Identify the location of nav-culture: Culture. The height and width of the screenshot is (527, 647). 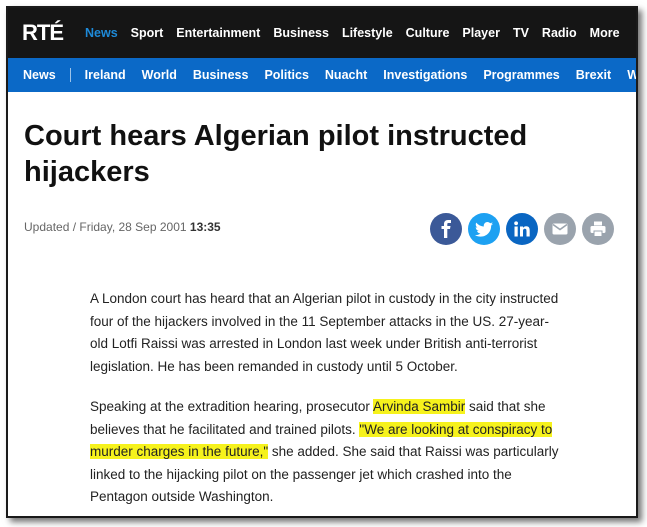
(428, 33).